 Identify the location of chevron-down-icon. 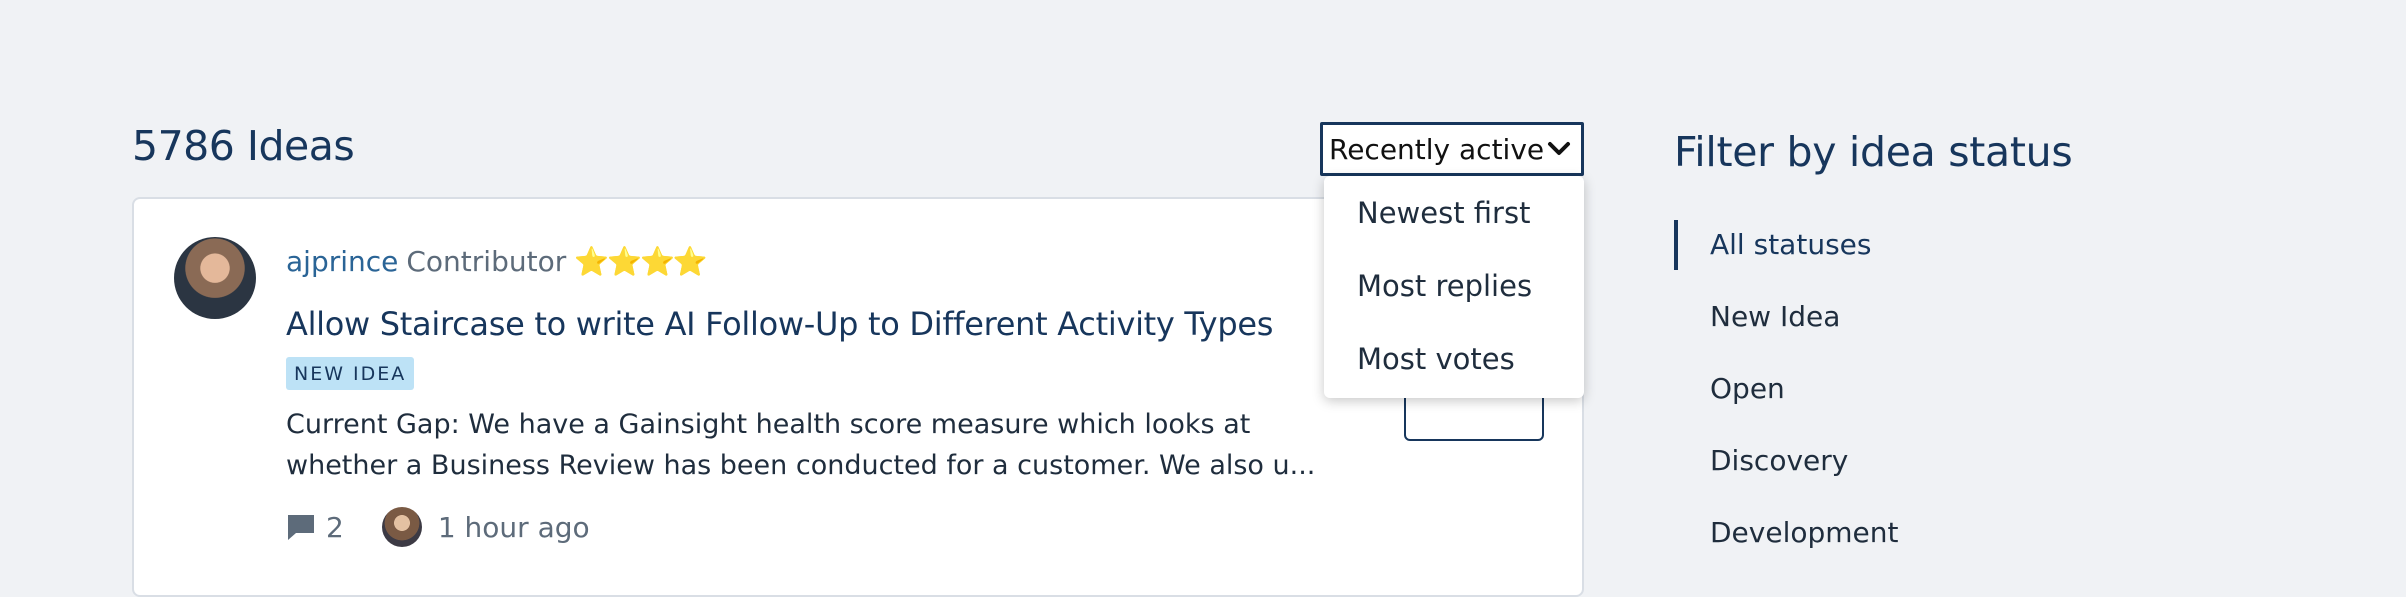
(1559, 149).